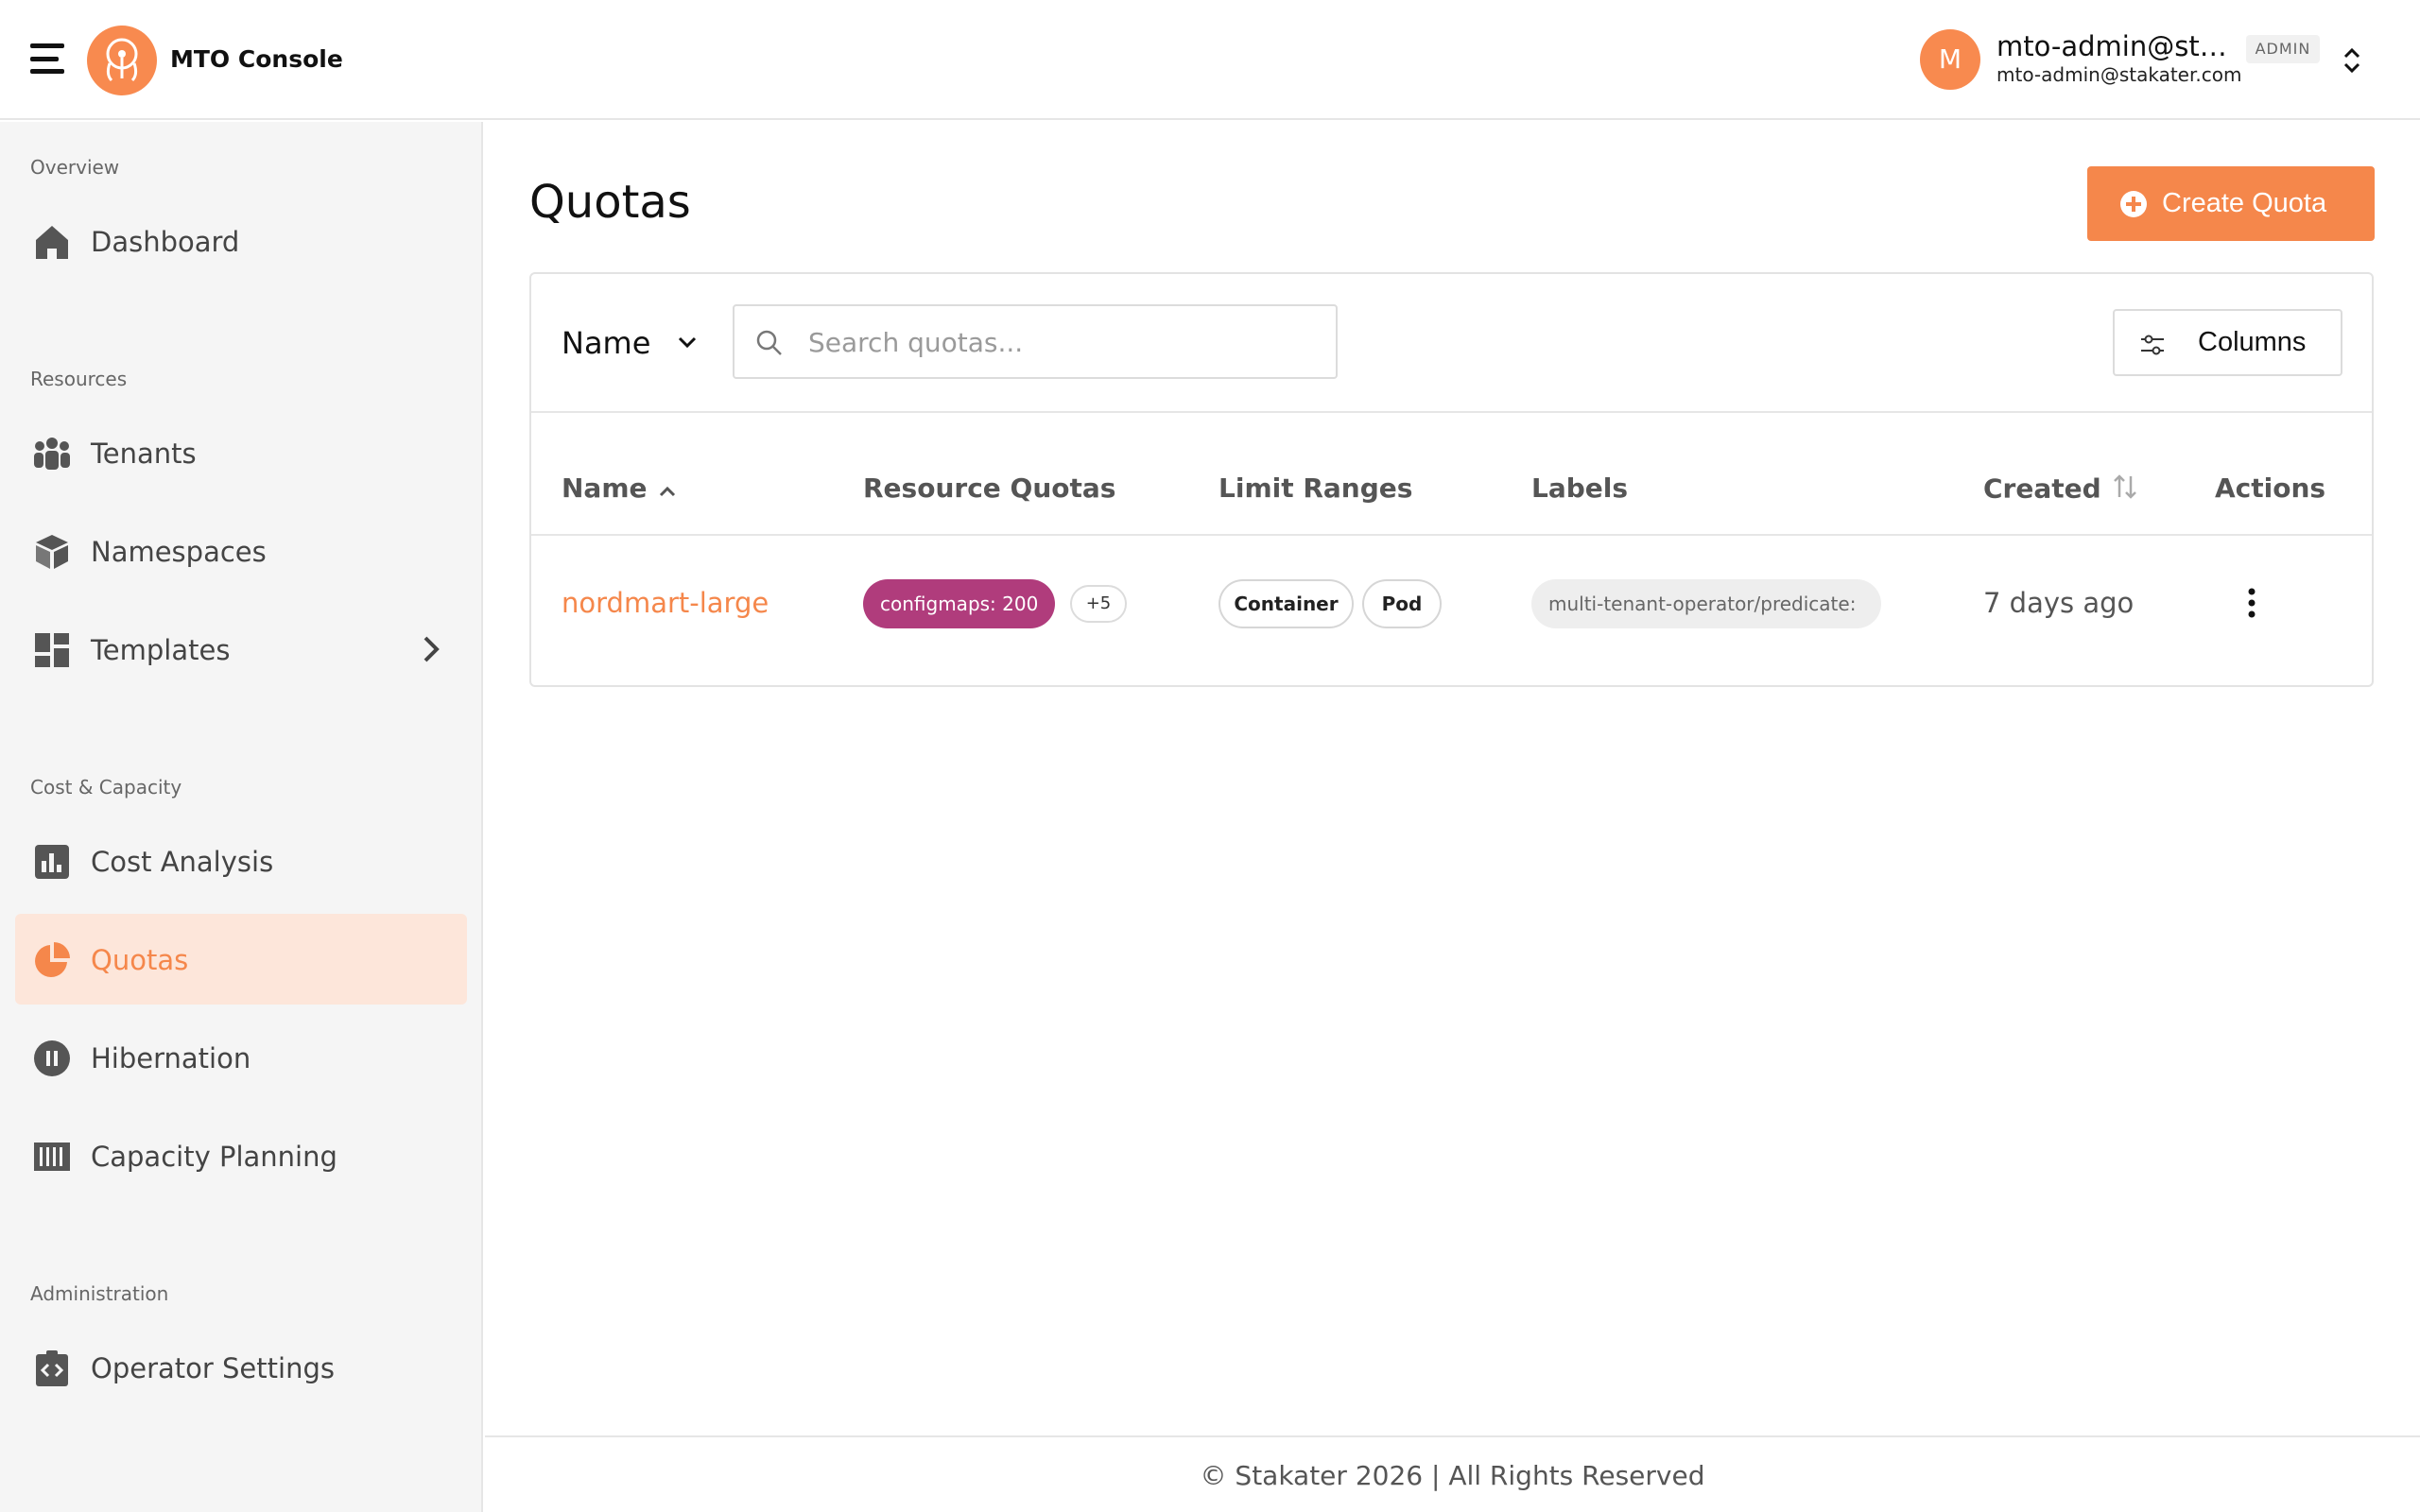 The height and width of the screenshot is (1512, 2420). Describe the element at coordinates (2252, 342) in the screenshot. I see `columns-label: Columns` at that location.